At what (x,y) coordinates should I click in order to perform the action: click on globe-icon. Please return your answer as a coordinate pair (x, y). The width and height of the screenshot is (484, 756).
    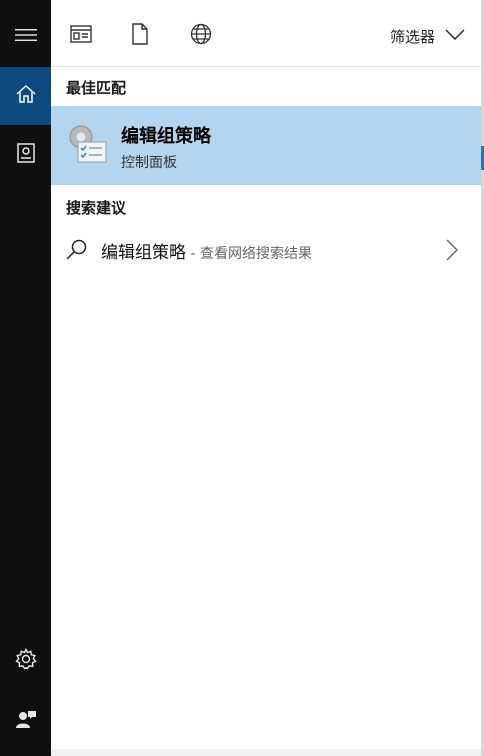
    Looking at the image, I should click on (201, 36).